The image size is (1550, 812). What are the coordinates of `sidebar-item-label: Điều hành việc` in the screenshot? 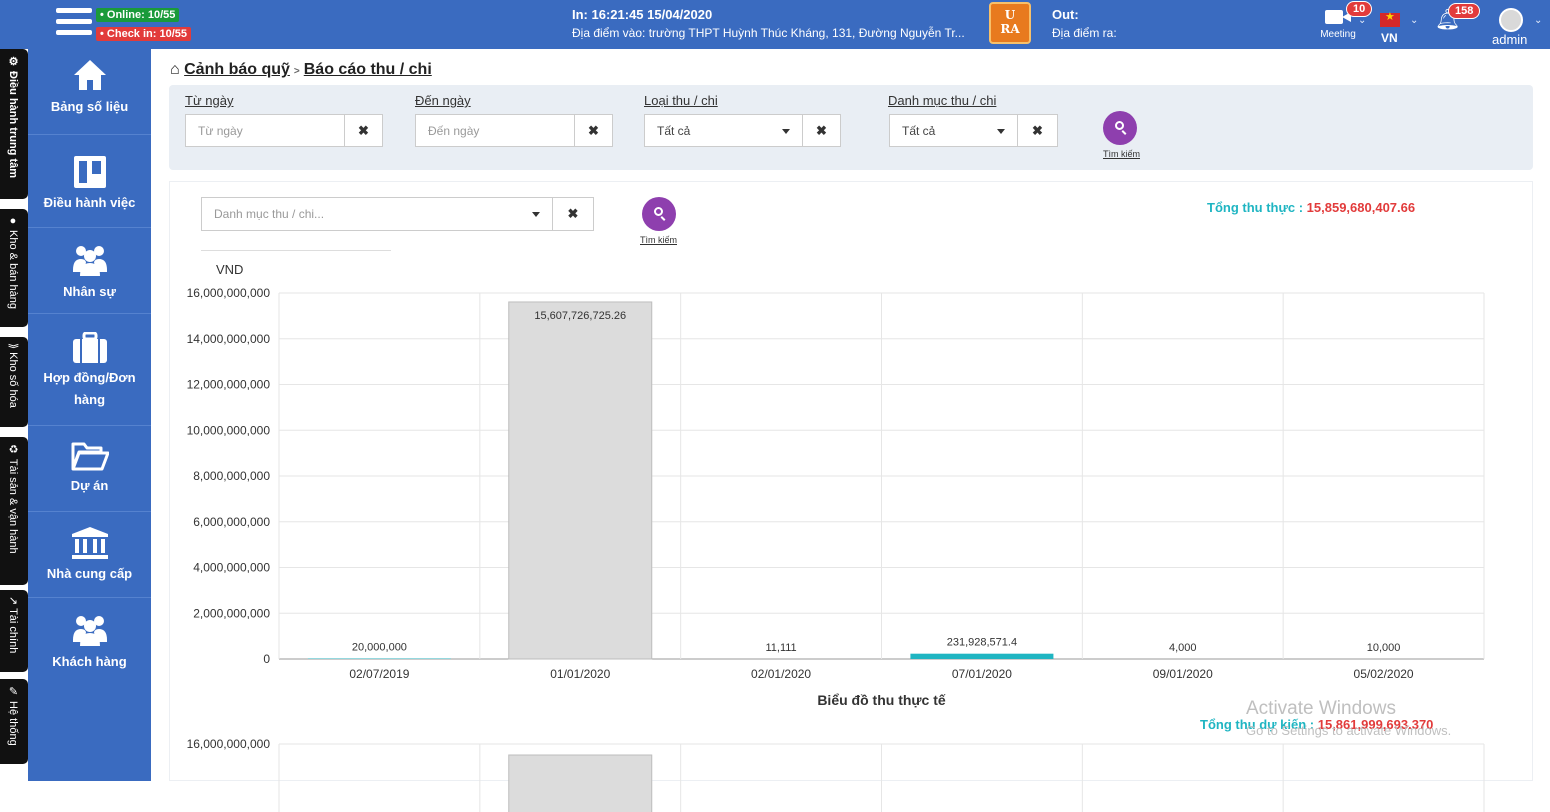 It's located at (89, 203).